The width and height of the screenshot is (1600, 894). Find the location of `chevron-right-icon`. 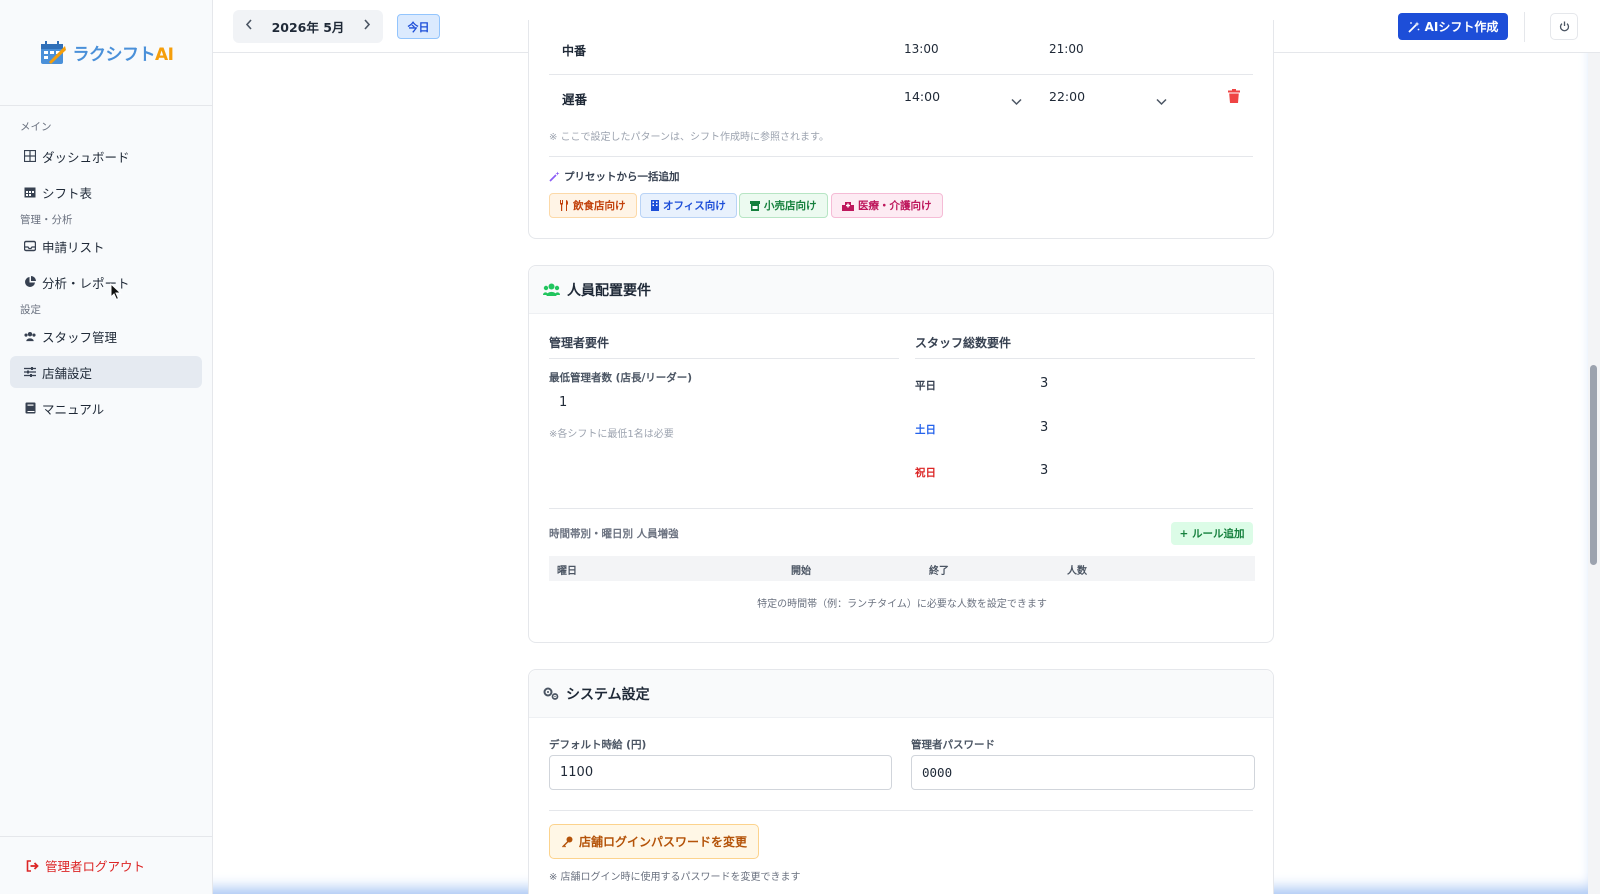

chevron-right-icon is located at coordinates (367, 26).